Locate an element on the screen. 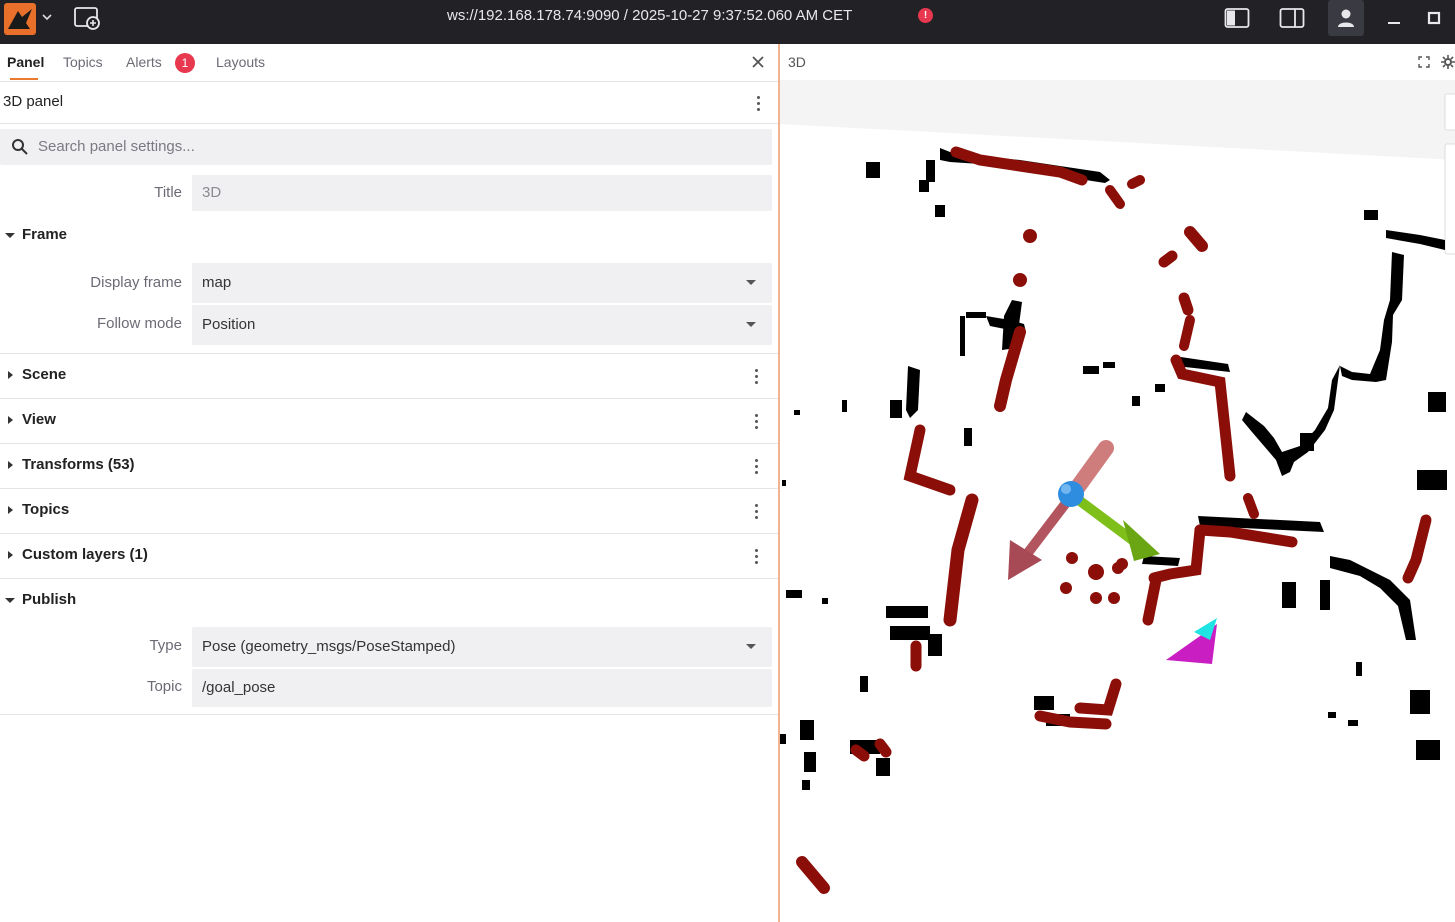 The width and height of the screenshot is (1455, 922). publish-type-select: Pose (geometry_msgs/PoseStamped) is located at coordinates (482, 647).